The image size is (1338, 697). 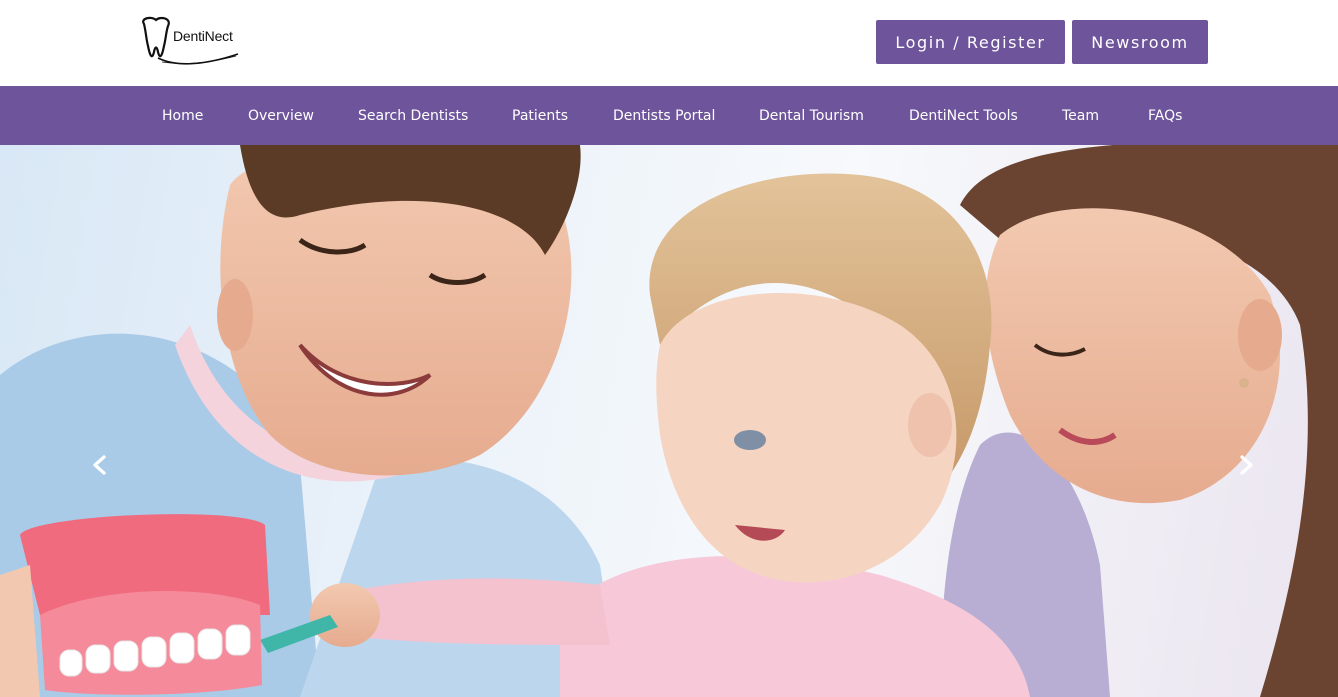 I want to click on chevron-left-icon, so click(x=99, y=465).